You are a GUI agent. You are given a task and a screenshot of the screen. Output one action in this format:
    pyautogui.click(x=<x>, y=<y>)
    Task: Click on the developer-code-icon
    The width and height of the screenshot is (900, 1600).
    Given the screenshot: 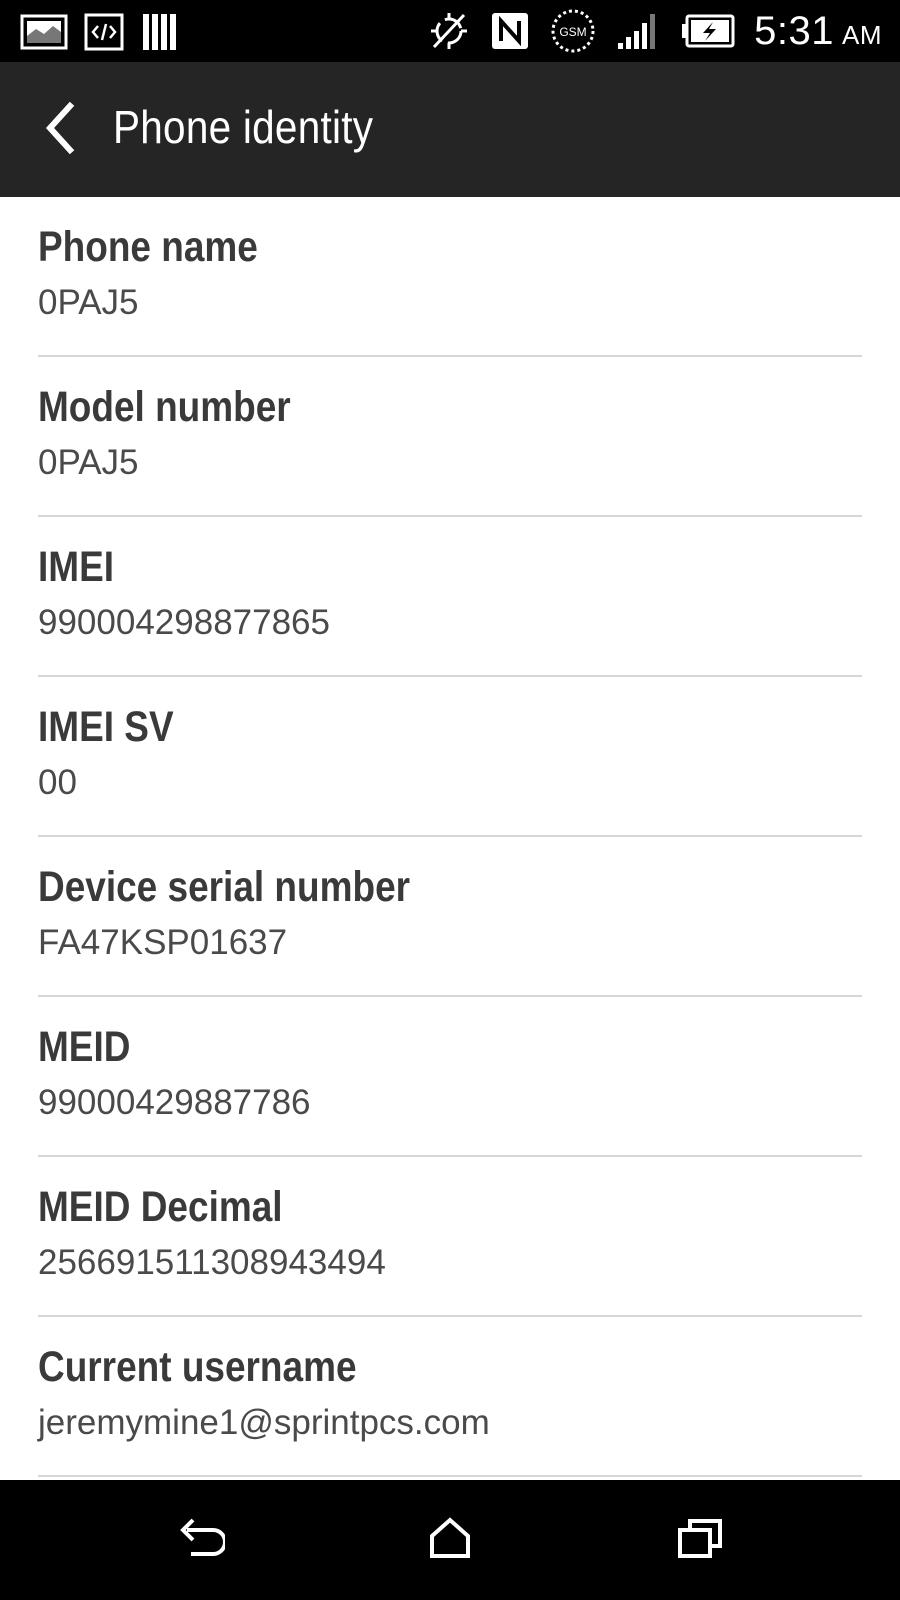 What is the action you would take?
    pyautogui.click(x=104, y=32)
    